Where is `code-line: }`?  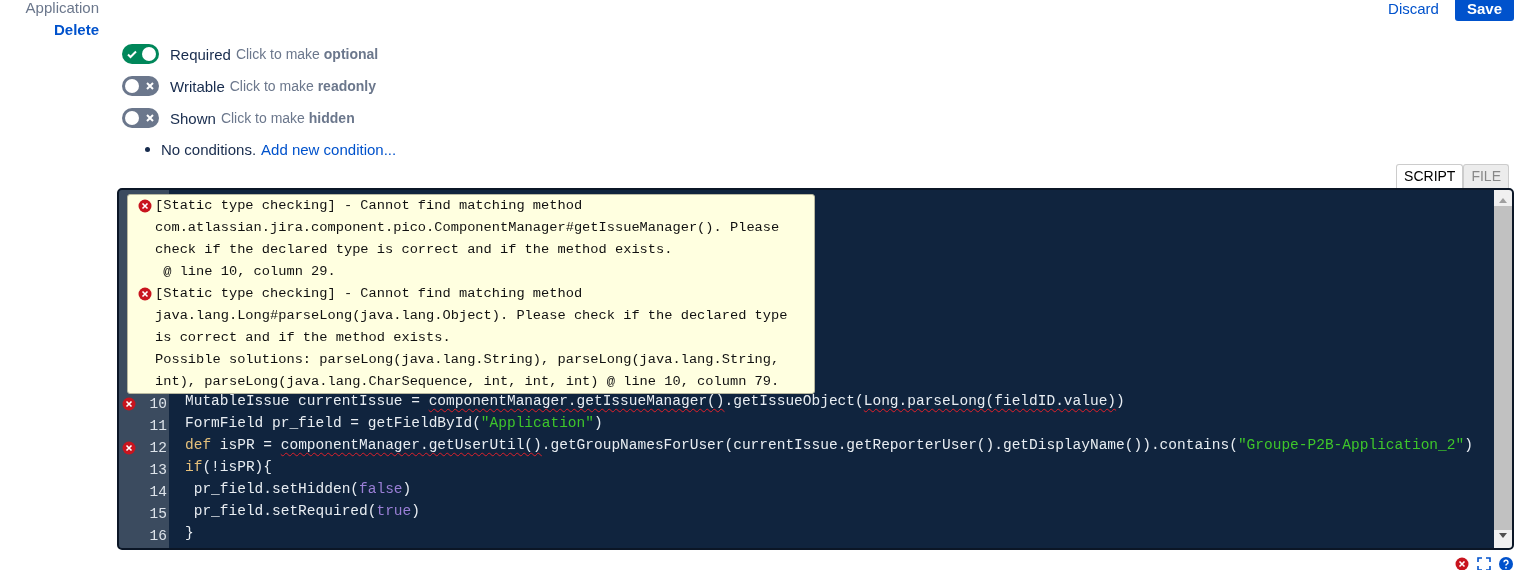
code-line: } is located at coordinates (189, 534).